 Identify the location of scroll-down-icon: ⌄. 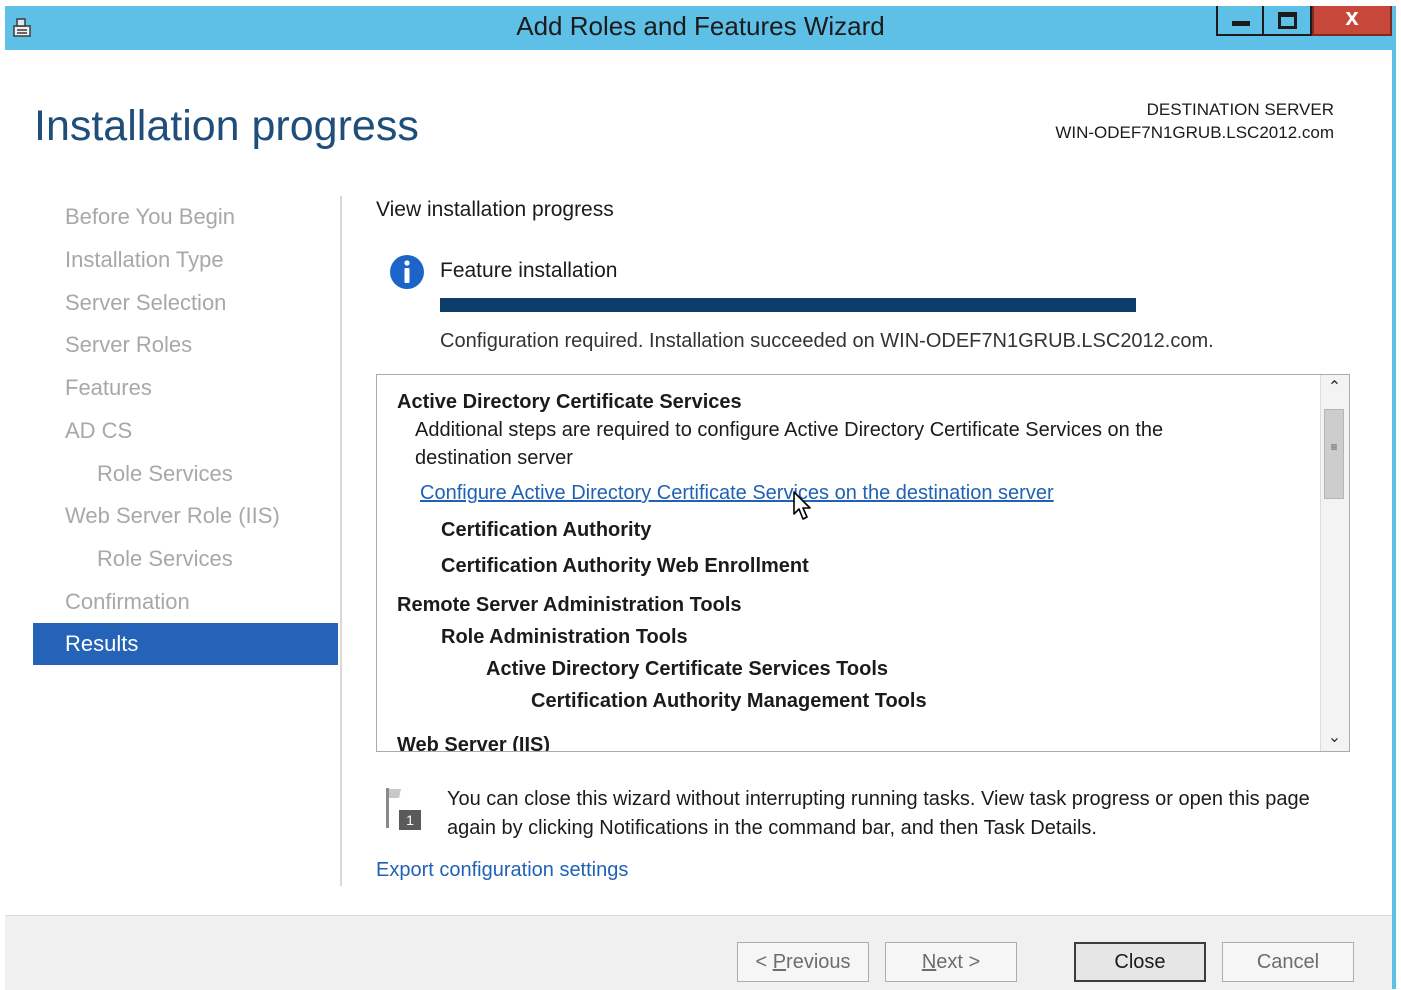
(1334, 738).